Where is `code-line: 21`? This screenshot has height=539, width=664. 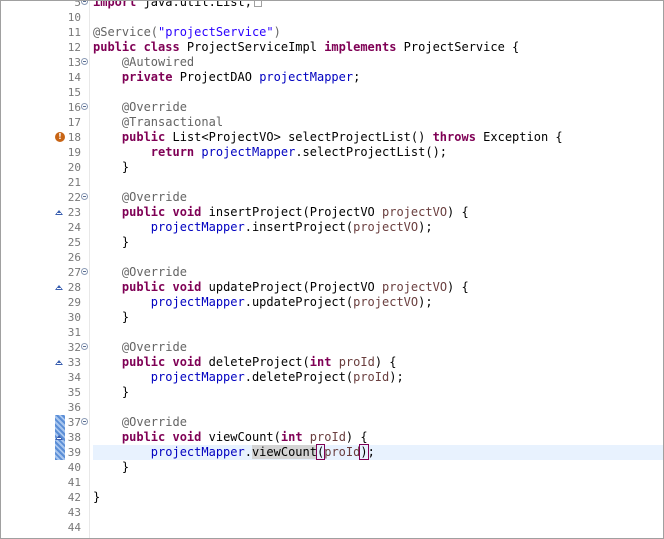
code-line: 21 is located at coordinates (332, 182).